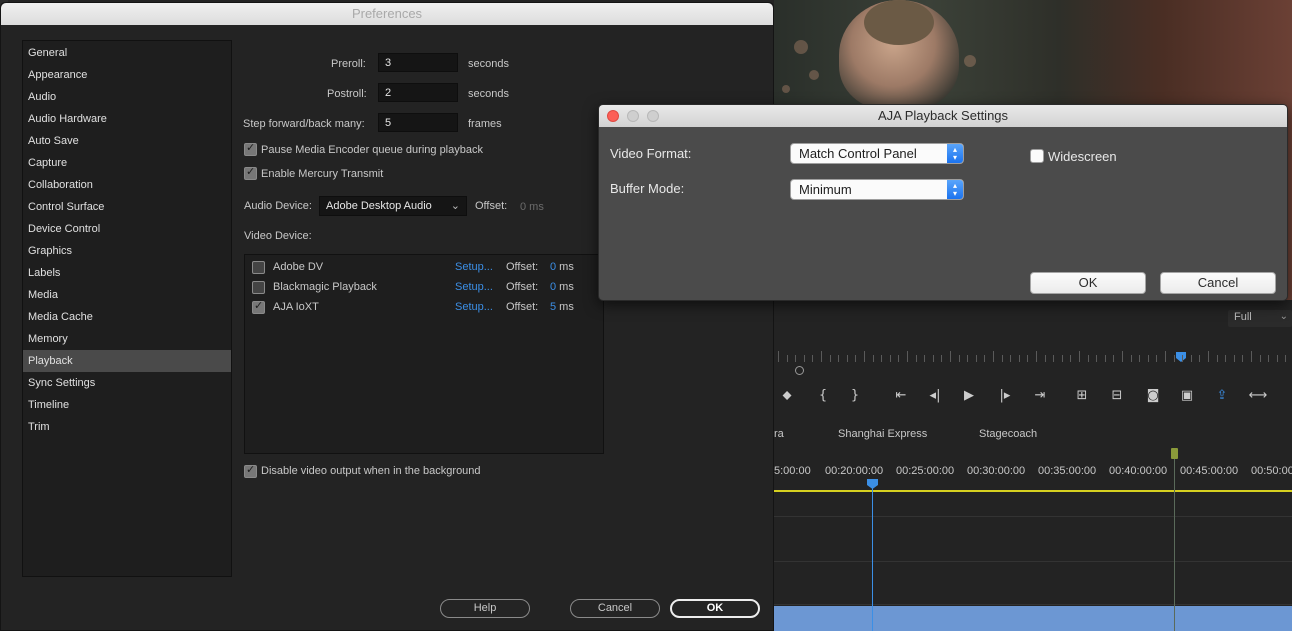 Image resolution: width=1292 pixels, height=631 pixels. I want to click on category-item-audio-hardware: Audio Hardware, so click(127, 119).